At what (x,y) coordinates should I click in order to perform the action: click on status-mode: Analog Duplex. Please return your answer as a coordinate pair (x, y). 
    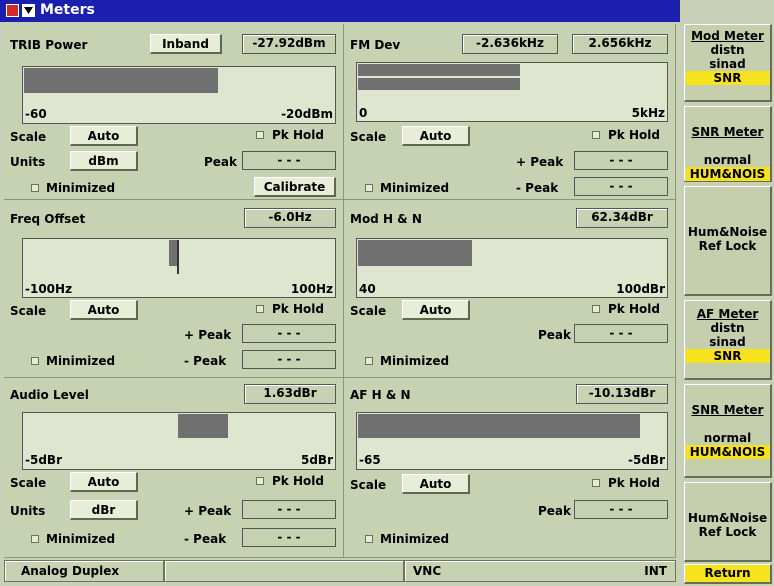
    Looking at the image, I should click on (84, 571).